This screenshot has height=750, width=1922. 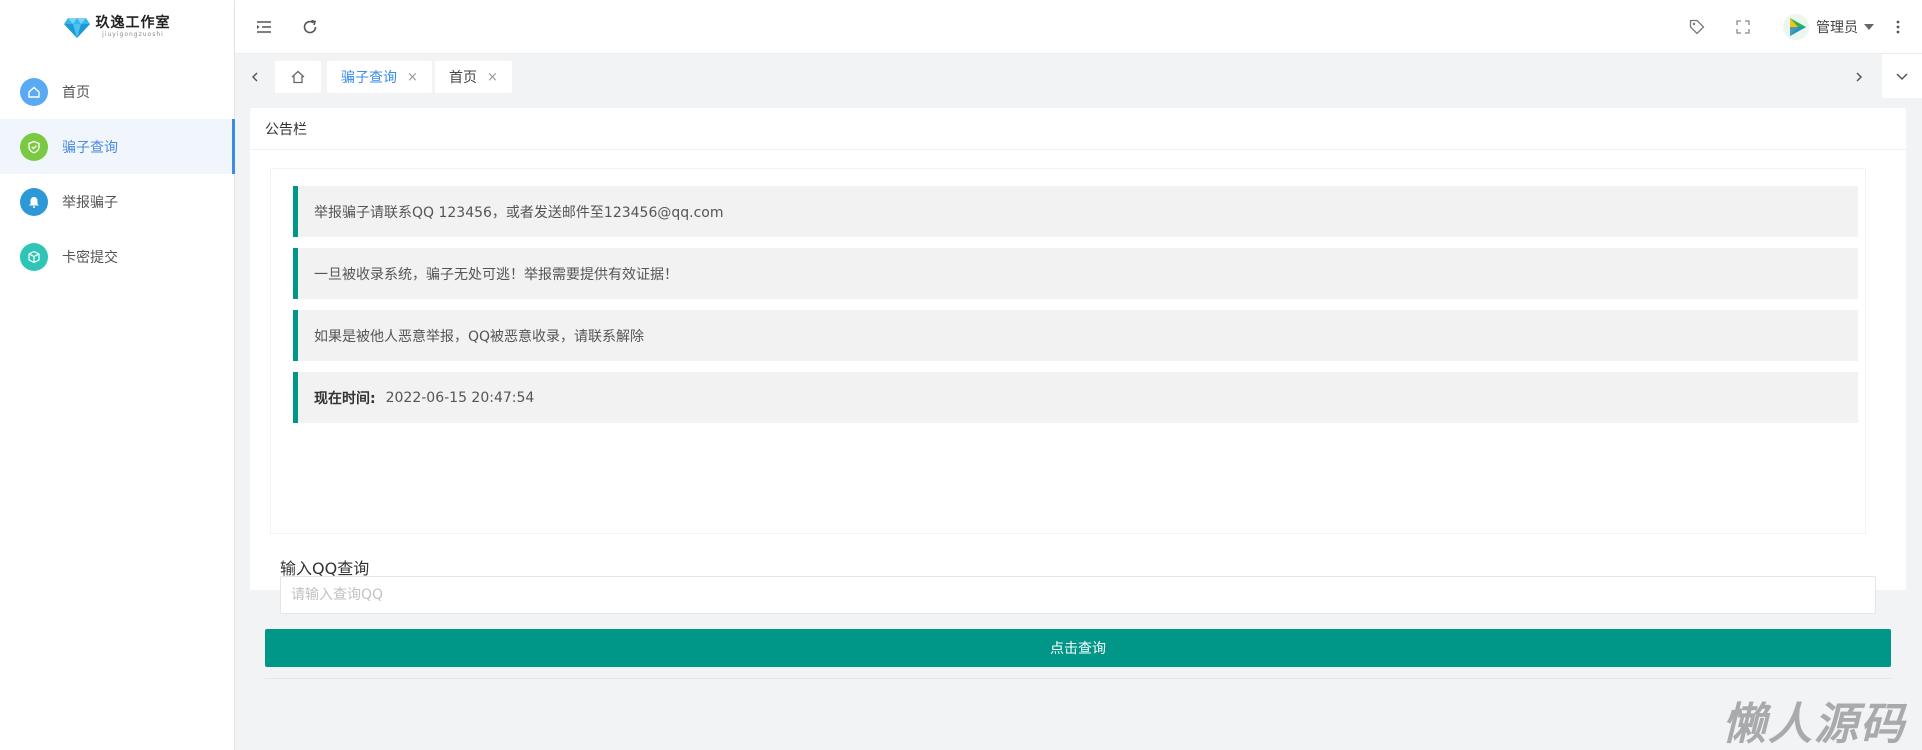 What do you see at coordinates (310, 27) in the screenshot?
I see `refresh-icon` at bounding box center [310, 27].